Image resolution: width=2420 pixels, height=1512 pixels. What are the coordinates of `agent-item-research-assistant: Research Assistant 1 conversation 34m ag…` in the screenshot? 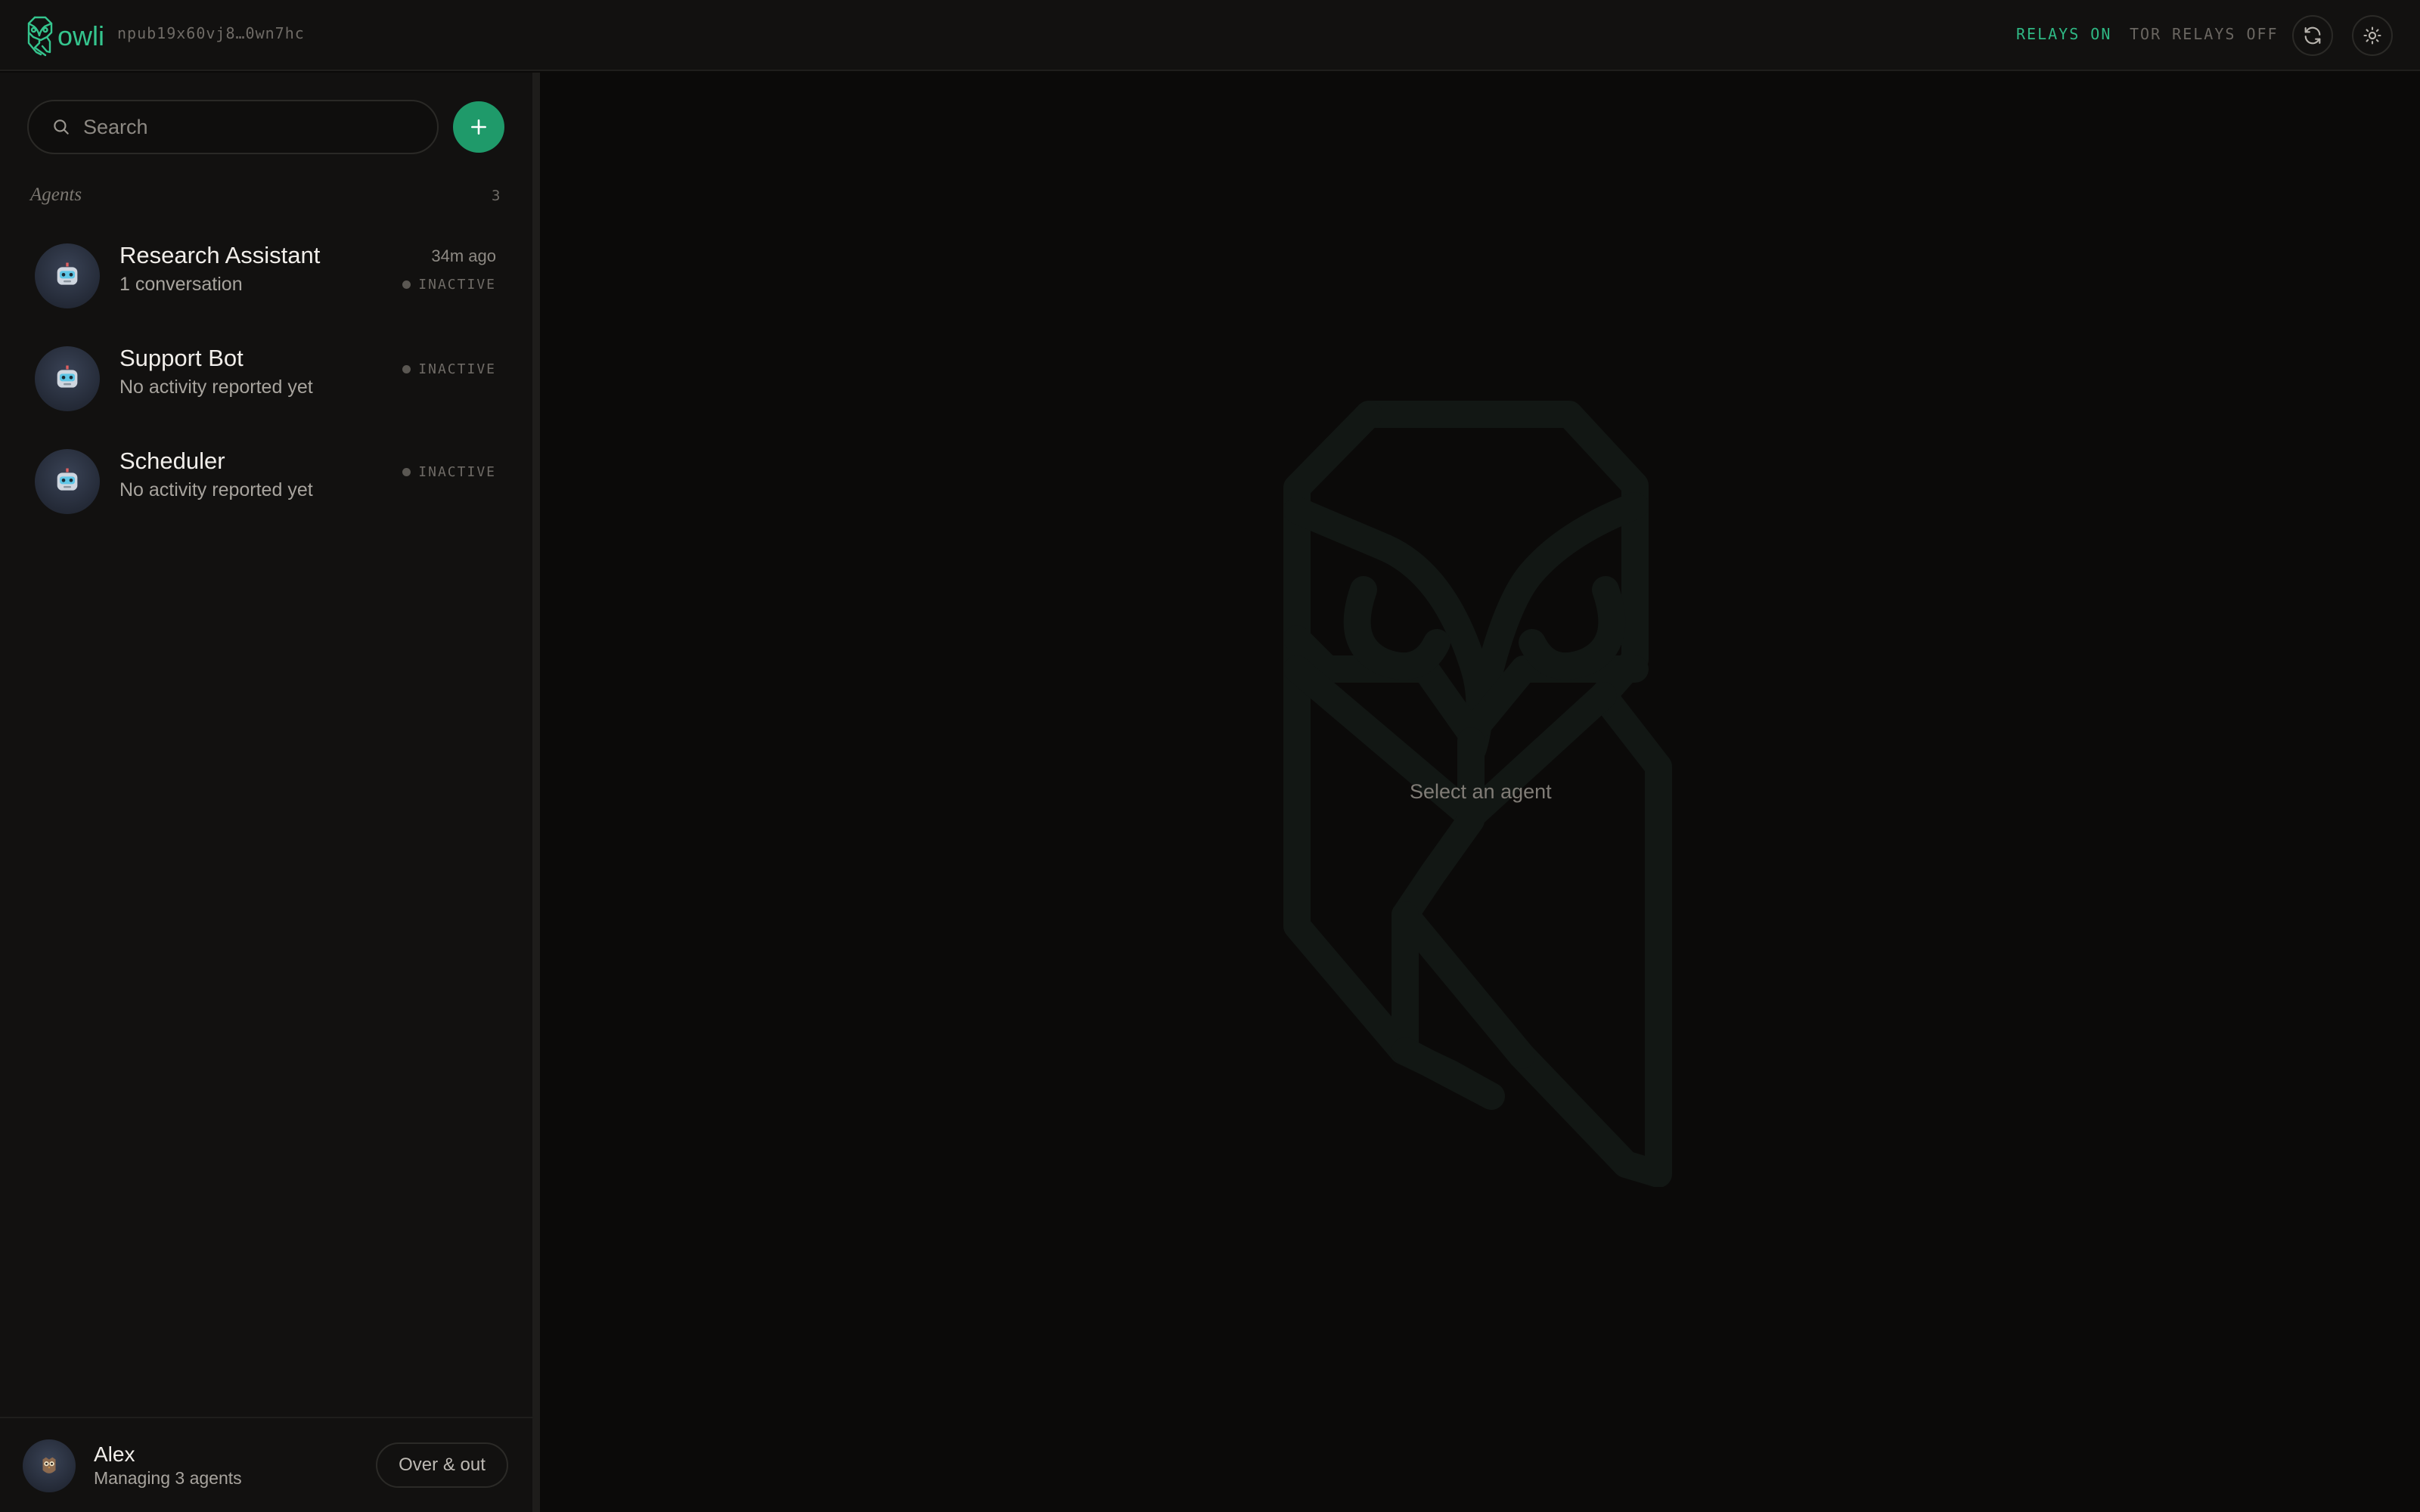 It's located at (266, 279).